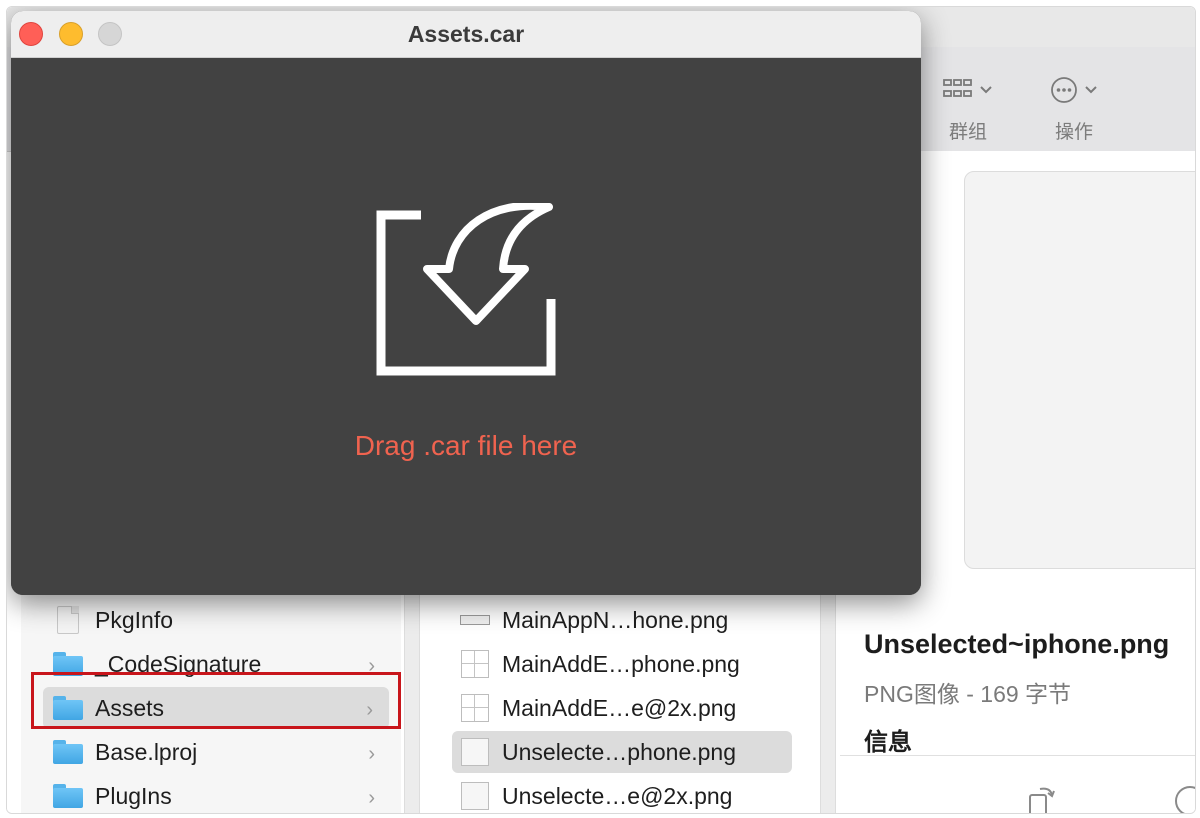 The image size is (1200, 818). I want to click on list-item: MainAppN…hone.png, so click(593, 620).